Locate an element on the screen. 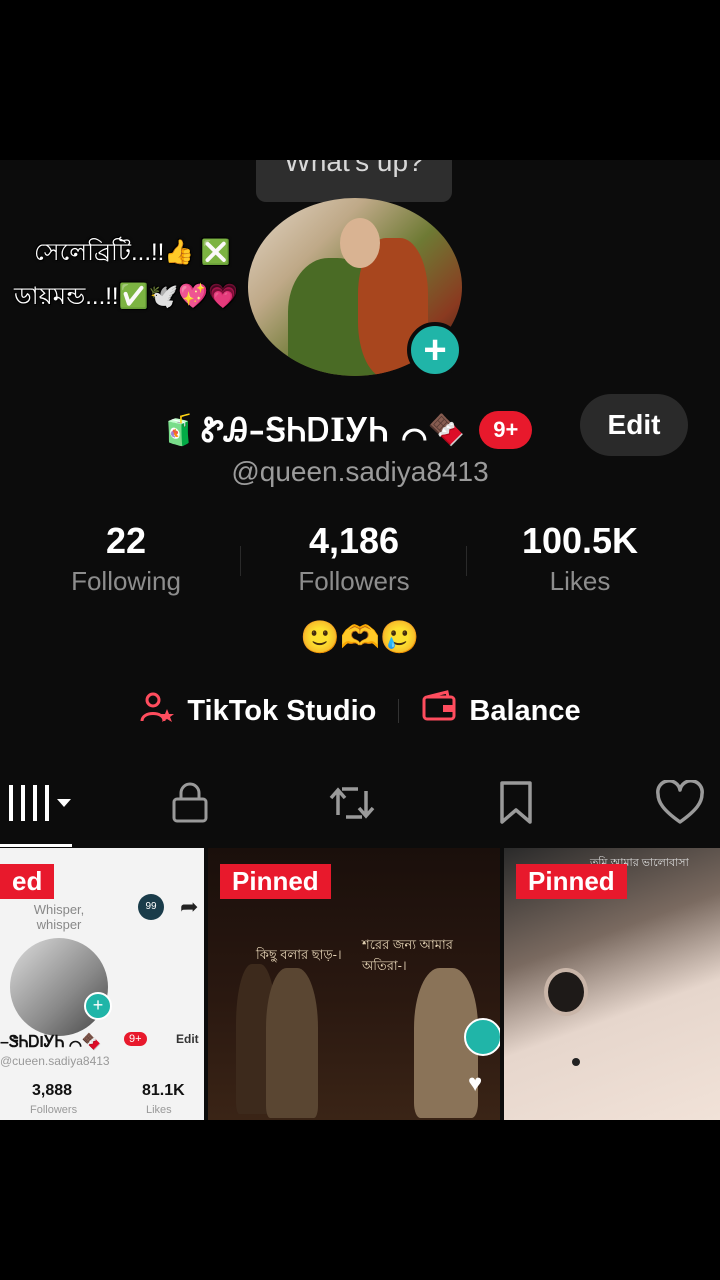  active-tab-indicator is located at coordinates (36, 845).